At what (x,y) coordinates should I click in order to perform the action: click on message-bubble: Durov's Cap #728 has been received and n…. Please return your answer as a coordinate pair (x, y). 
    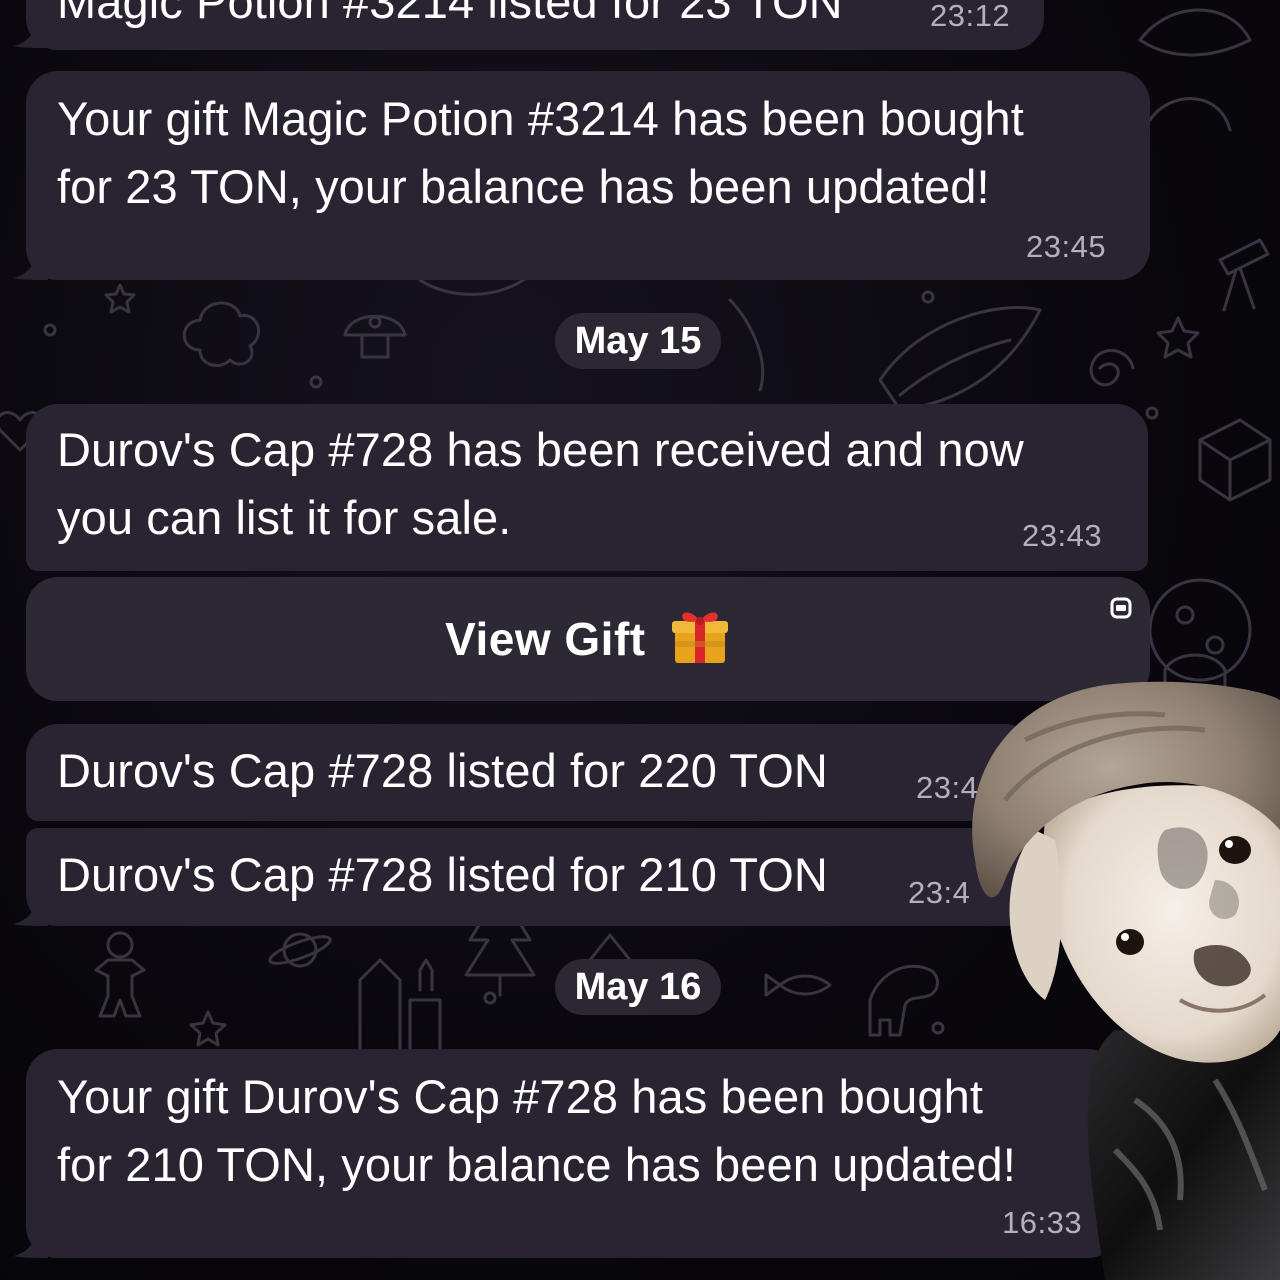
    Looking at the image, I should click on (587, 487).